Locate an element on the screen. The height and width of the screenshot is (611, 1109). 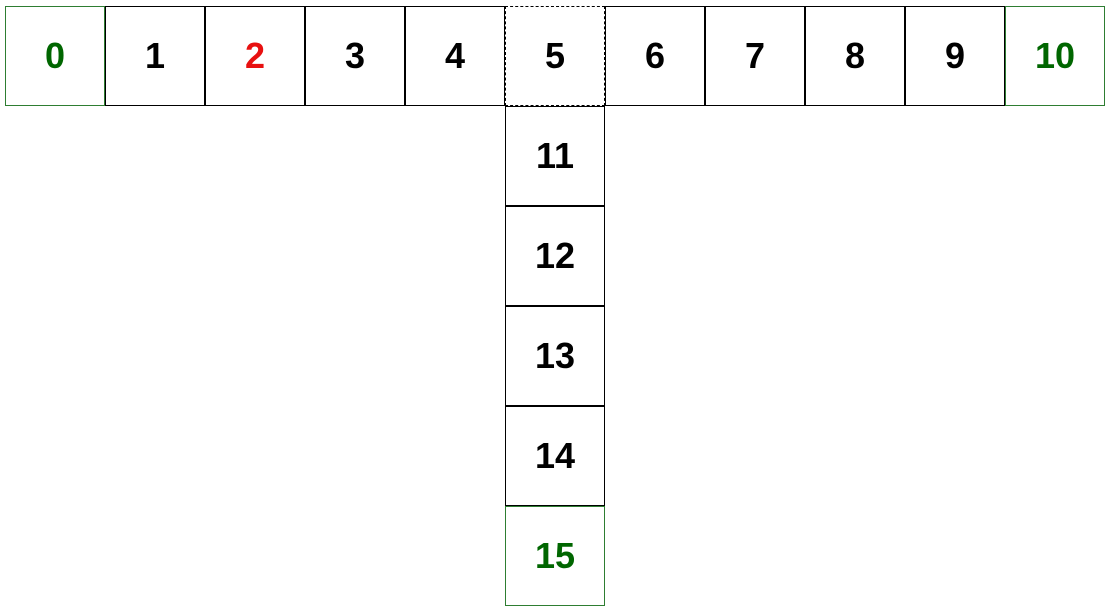
cell-label: 11 is located at coordinates (555, 155).